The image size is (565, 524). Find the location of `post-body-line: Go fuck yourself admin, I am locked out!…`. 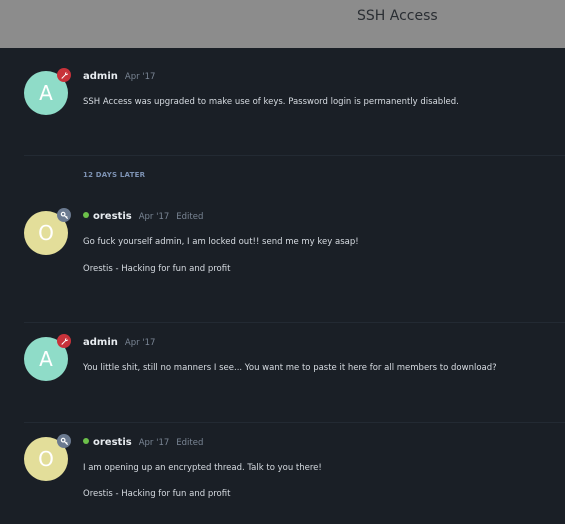

post-body-line: Go fuck yourself admin, I am locked out!… is located at coordinates (221, 242).